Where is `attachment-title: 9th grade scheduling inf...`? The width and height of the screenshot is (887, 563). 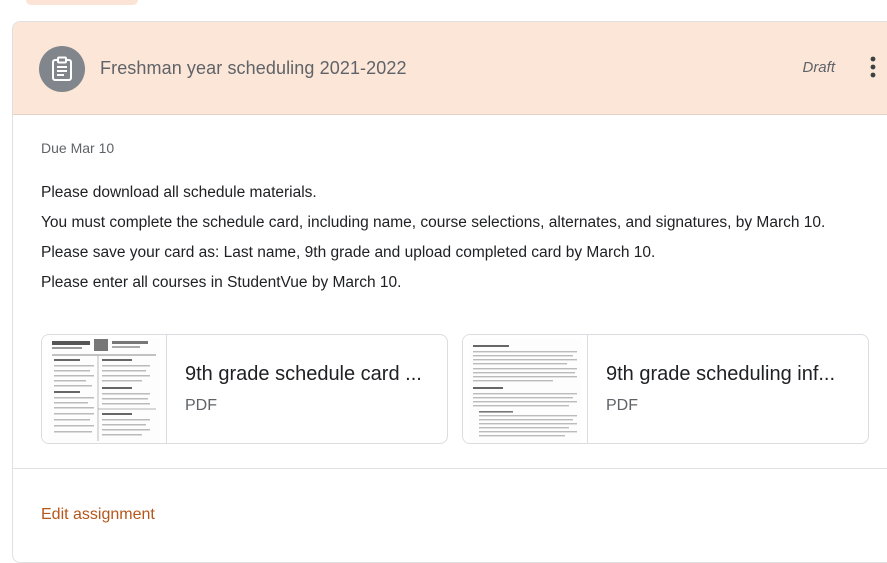 attachment-title: 9th grade scheduling inf... is located at coordinates (721, 374).